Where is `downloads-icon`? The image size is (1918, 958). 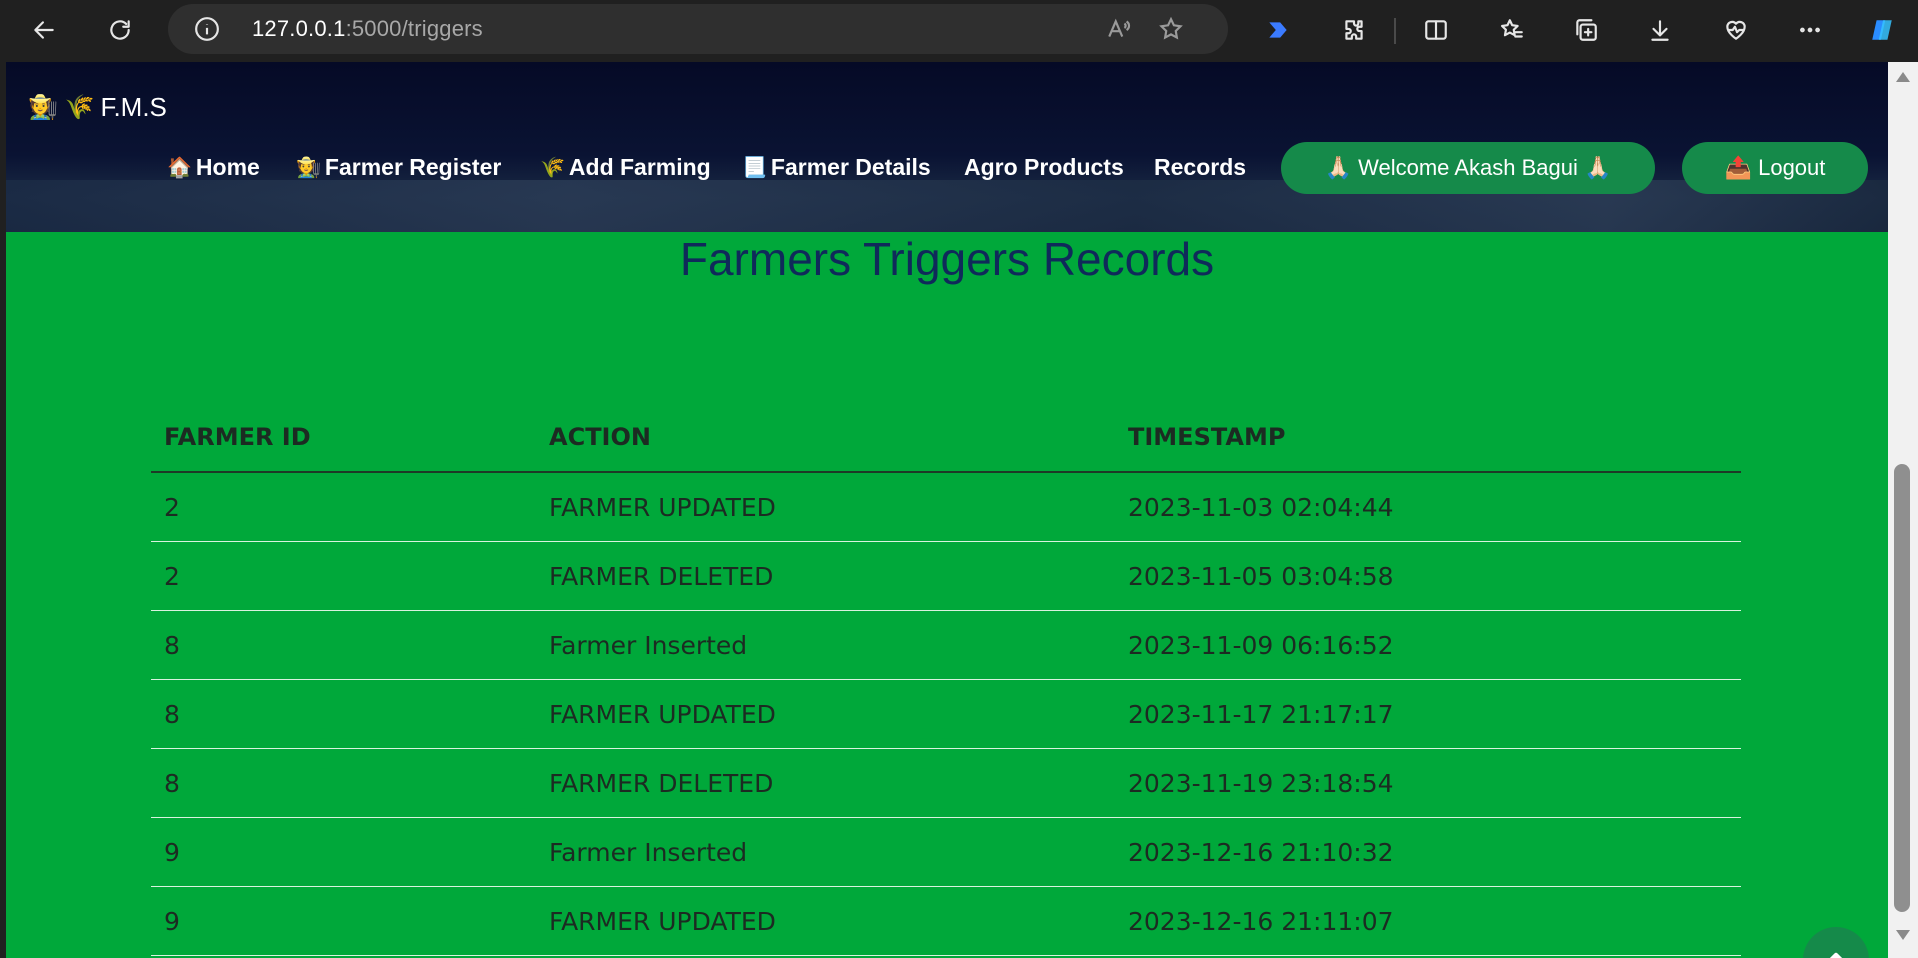
downloads-icon is located at coordinates (1660, 30).